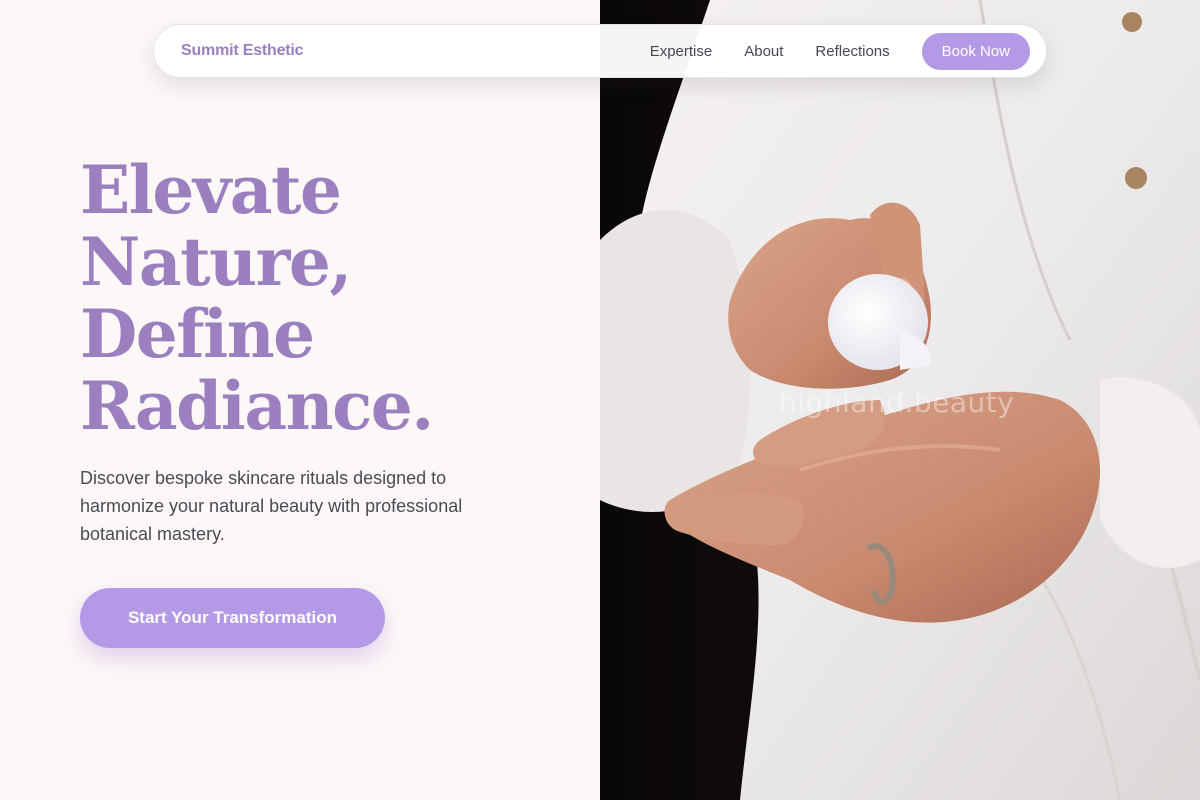  I want to click on headline-line-2: Nature,, so click(216, 262).